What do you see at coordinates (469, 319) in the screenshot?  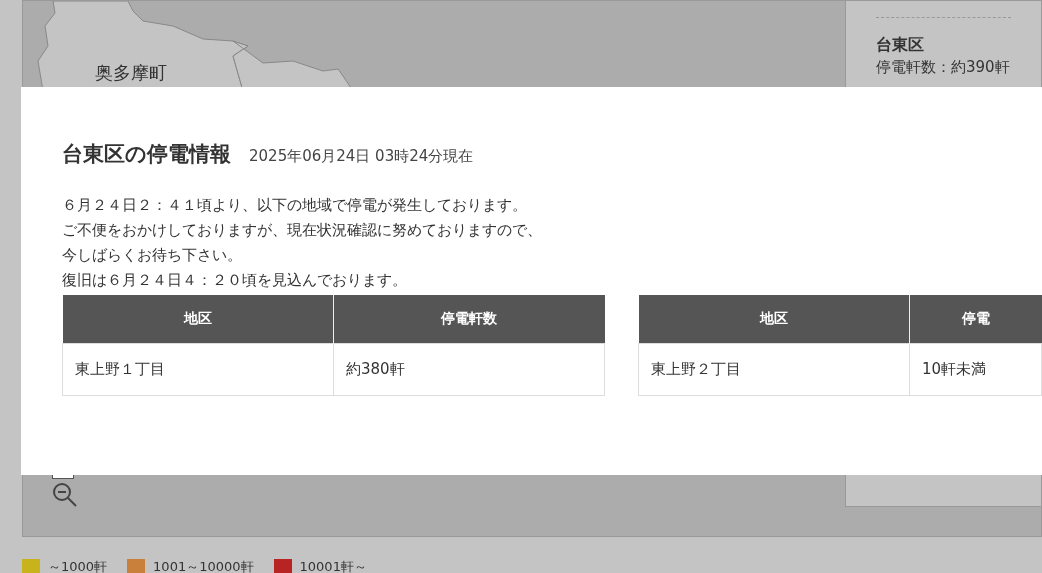 I see `column-header: 停電軒数` at bounding box center [469, 319].